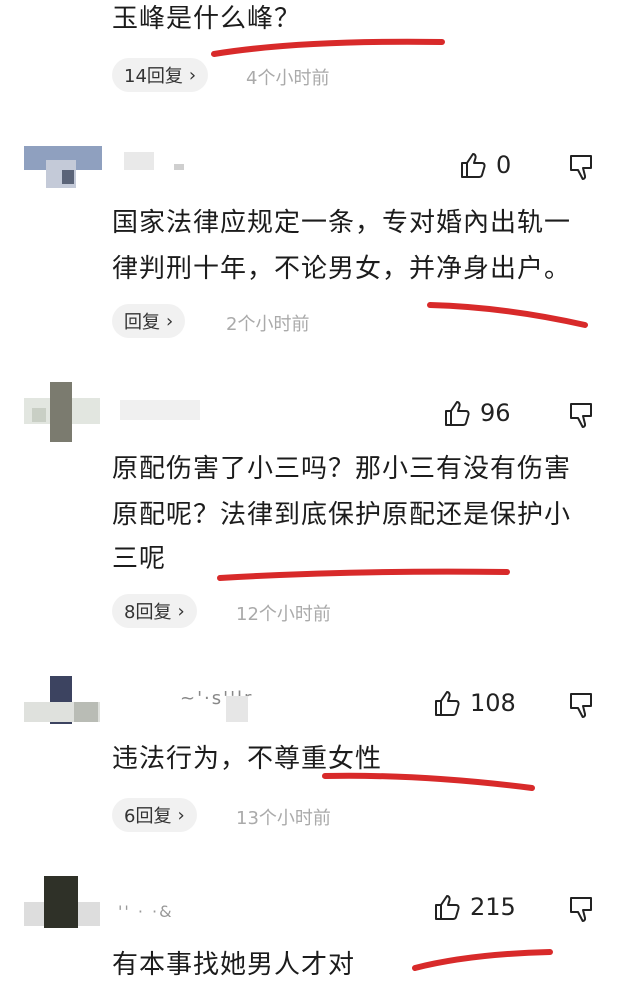 The image size is (640, 994). I want to click on timestamp: 12个小时前, so click(283, 614).